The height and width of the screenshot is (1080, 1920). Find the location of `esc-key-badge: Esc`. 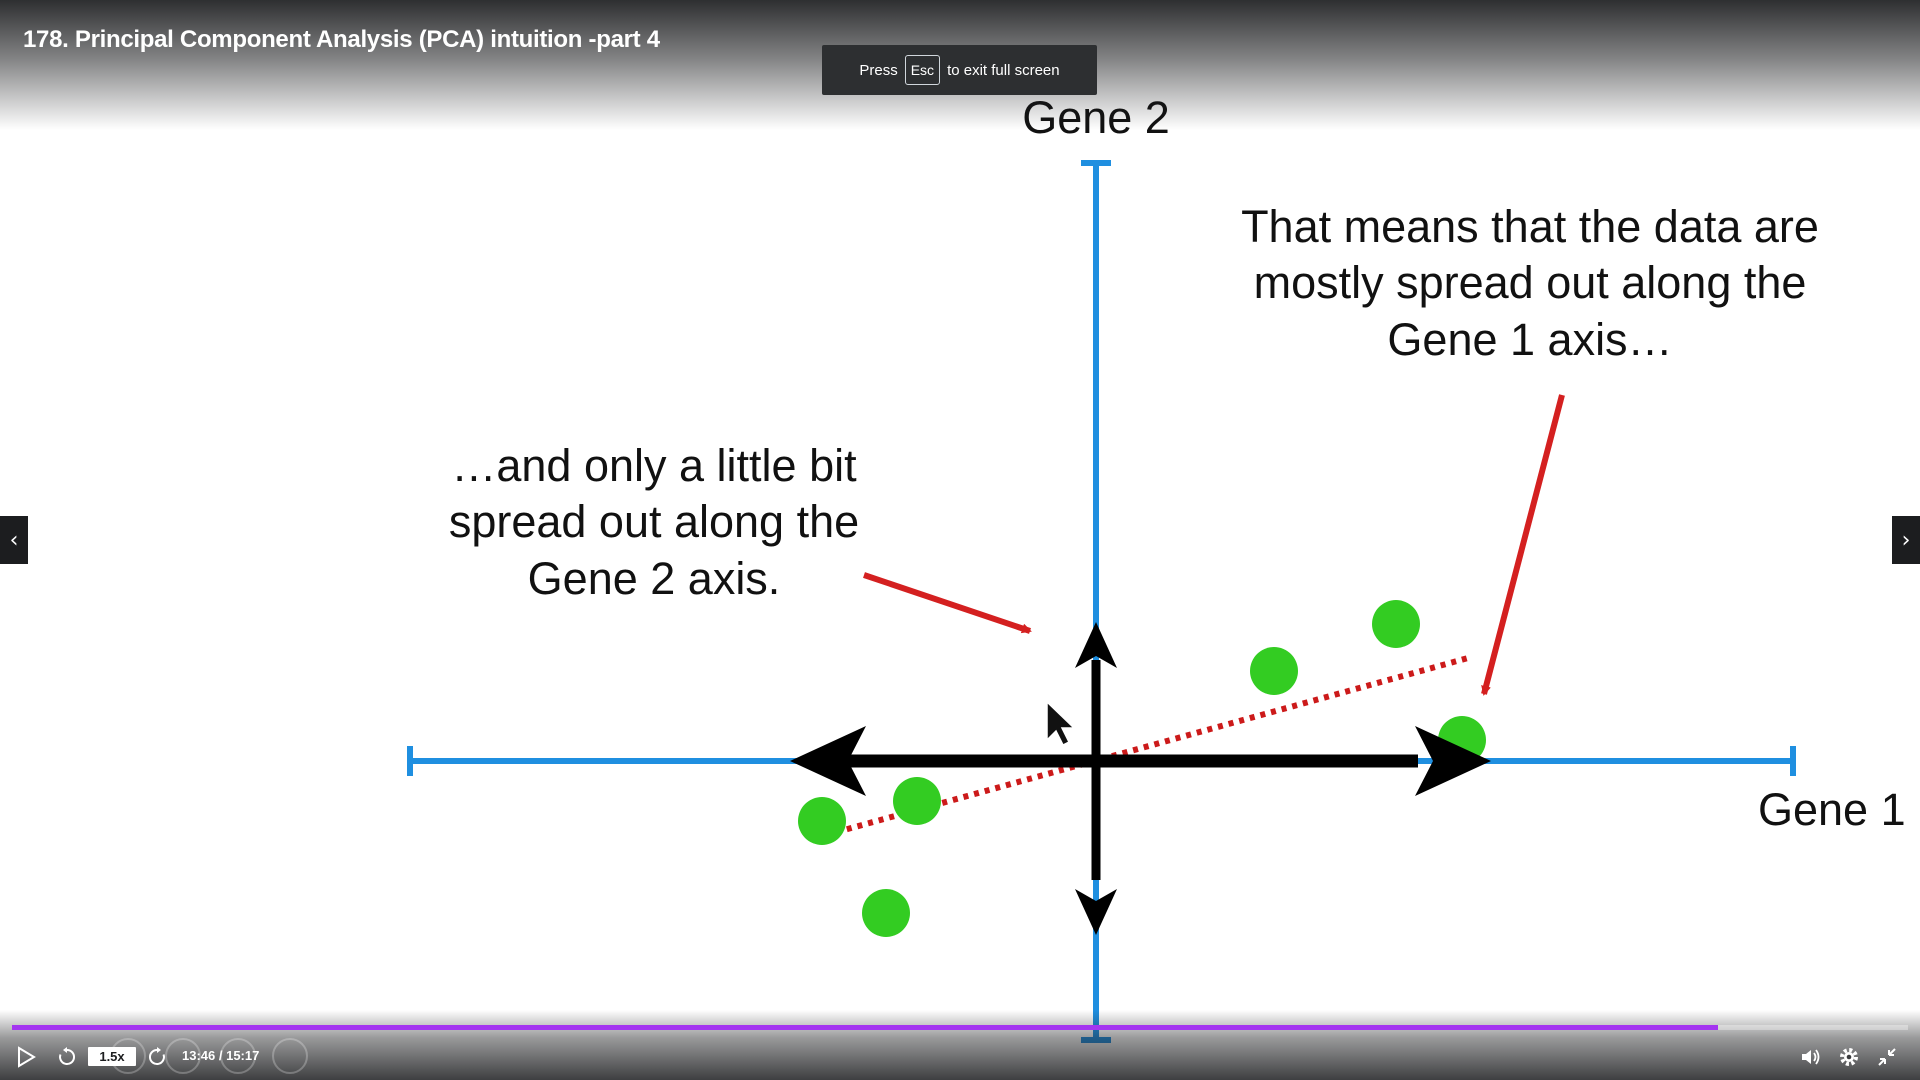

esc-key-badge: Esc is located at coordinates (922, 70).